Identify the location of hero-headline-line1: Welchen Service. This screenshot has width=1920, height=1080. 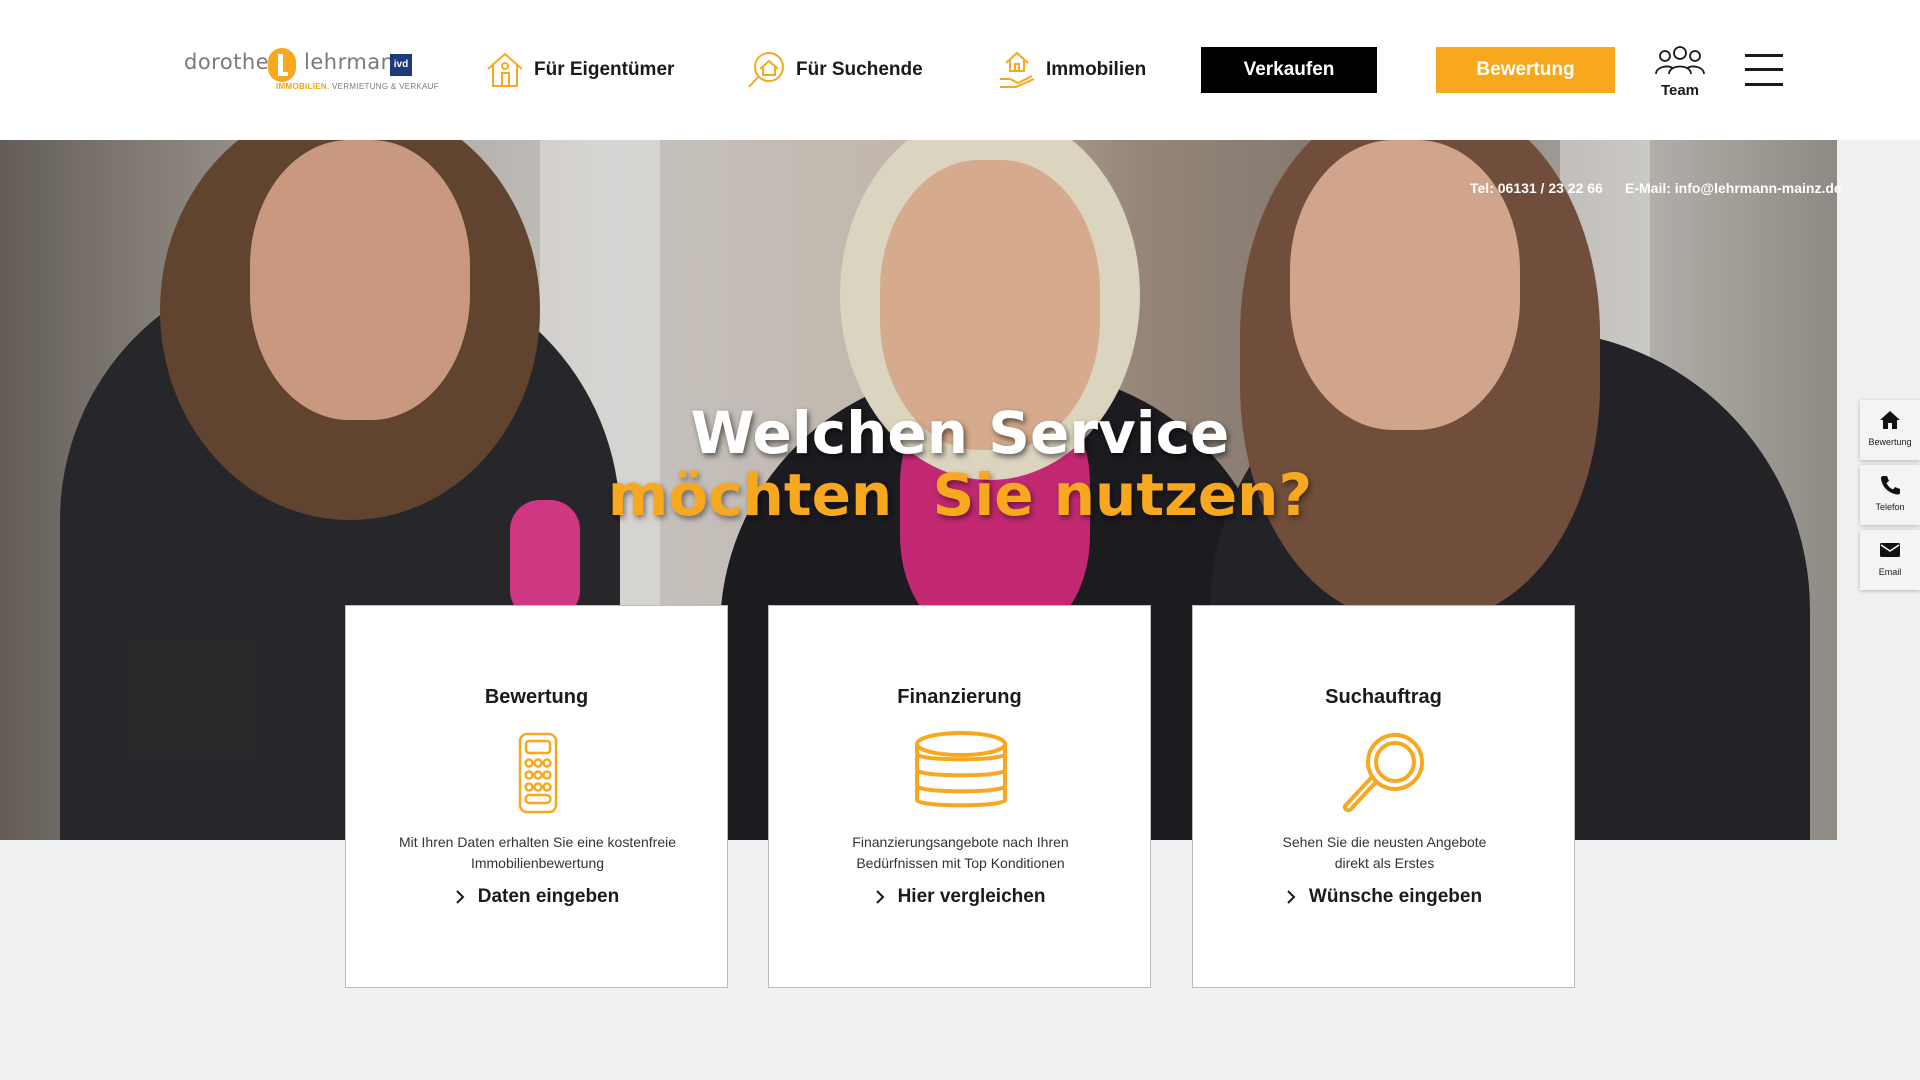
(960, 433).